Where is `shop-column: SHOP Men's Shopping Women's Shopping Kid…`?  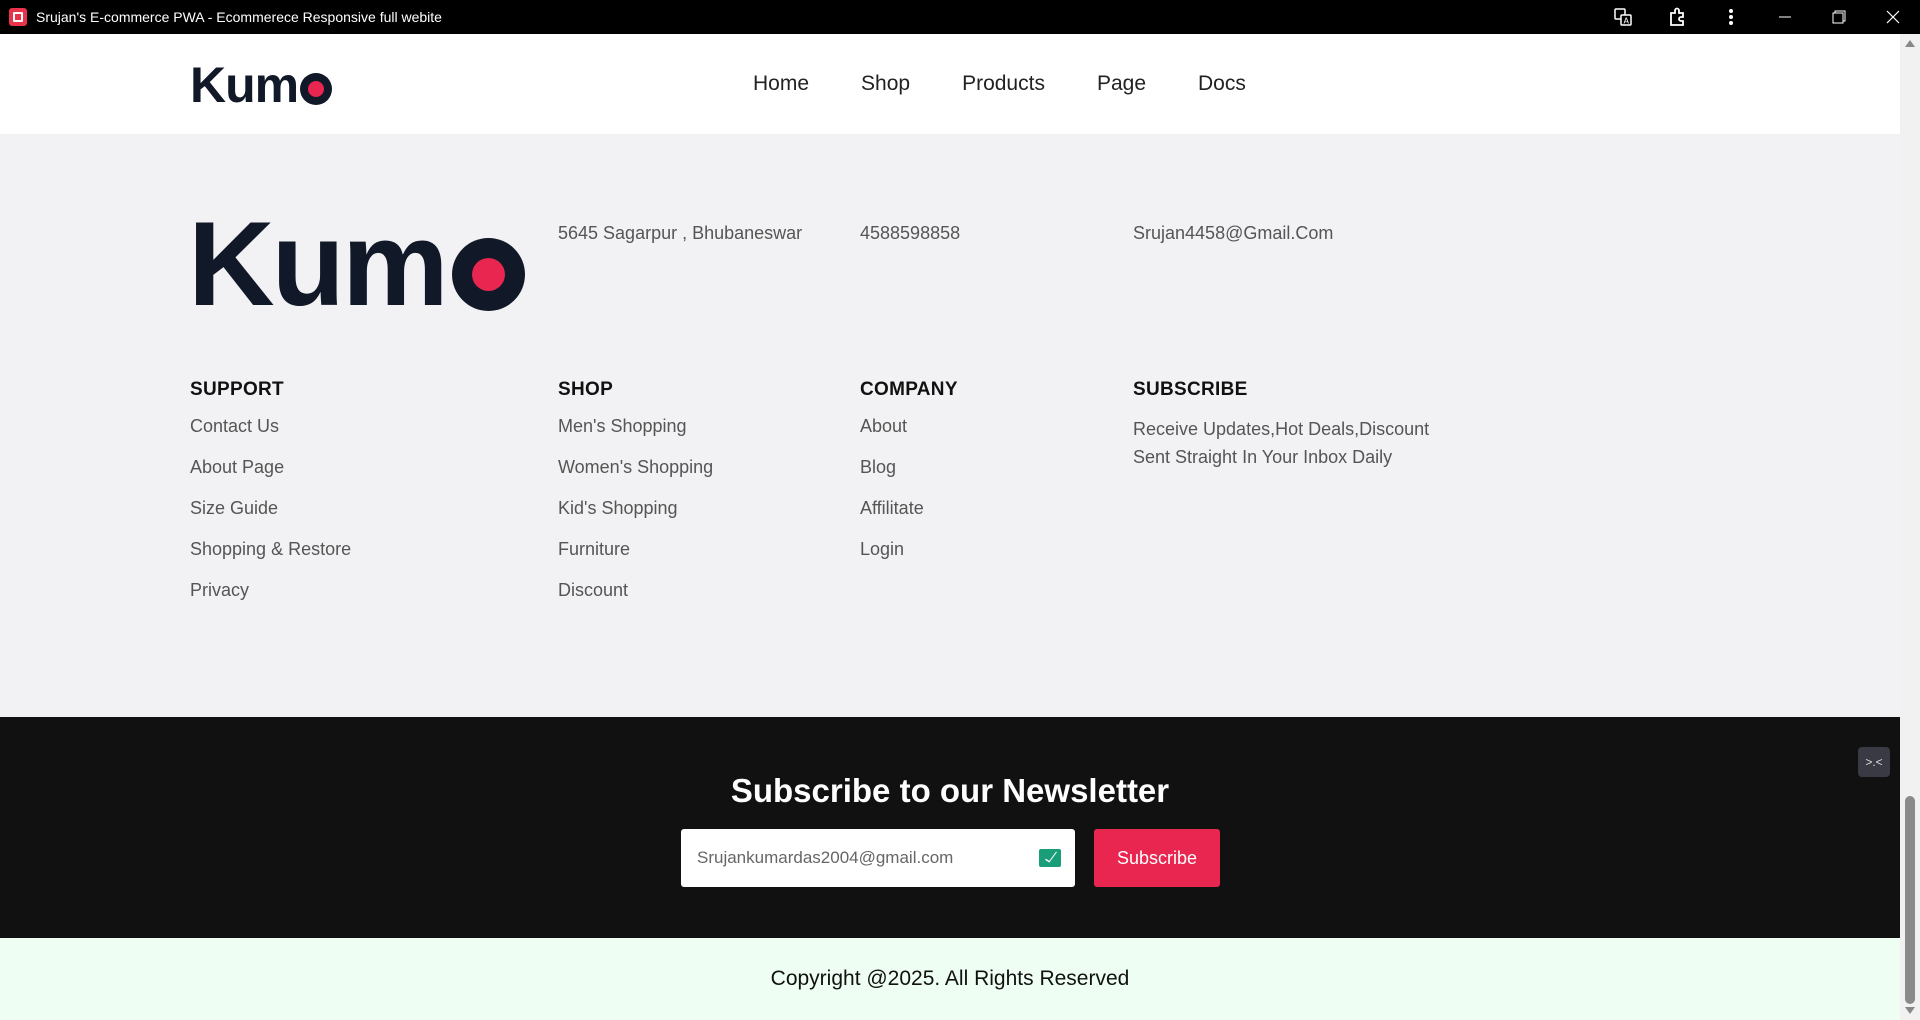 shop-column: SHOP Men's Shopping Women's Shopping Kid… is located at coordinates (635, 499).